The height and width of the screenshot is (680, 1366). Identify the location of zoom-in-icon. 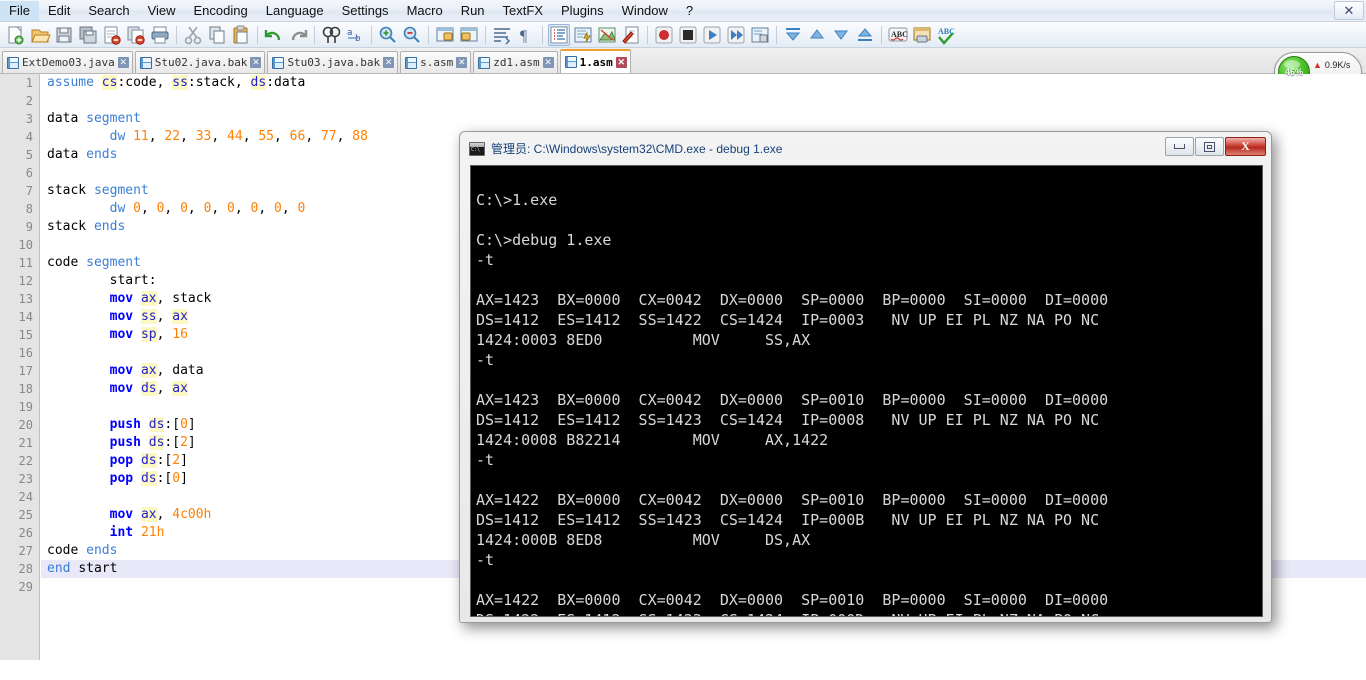
(388, 35).